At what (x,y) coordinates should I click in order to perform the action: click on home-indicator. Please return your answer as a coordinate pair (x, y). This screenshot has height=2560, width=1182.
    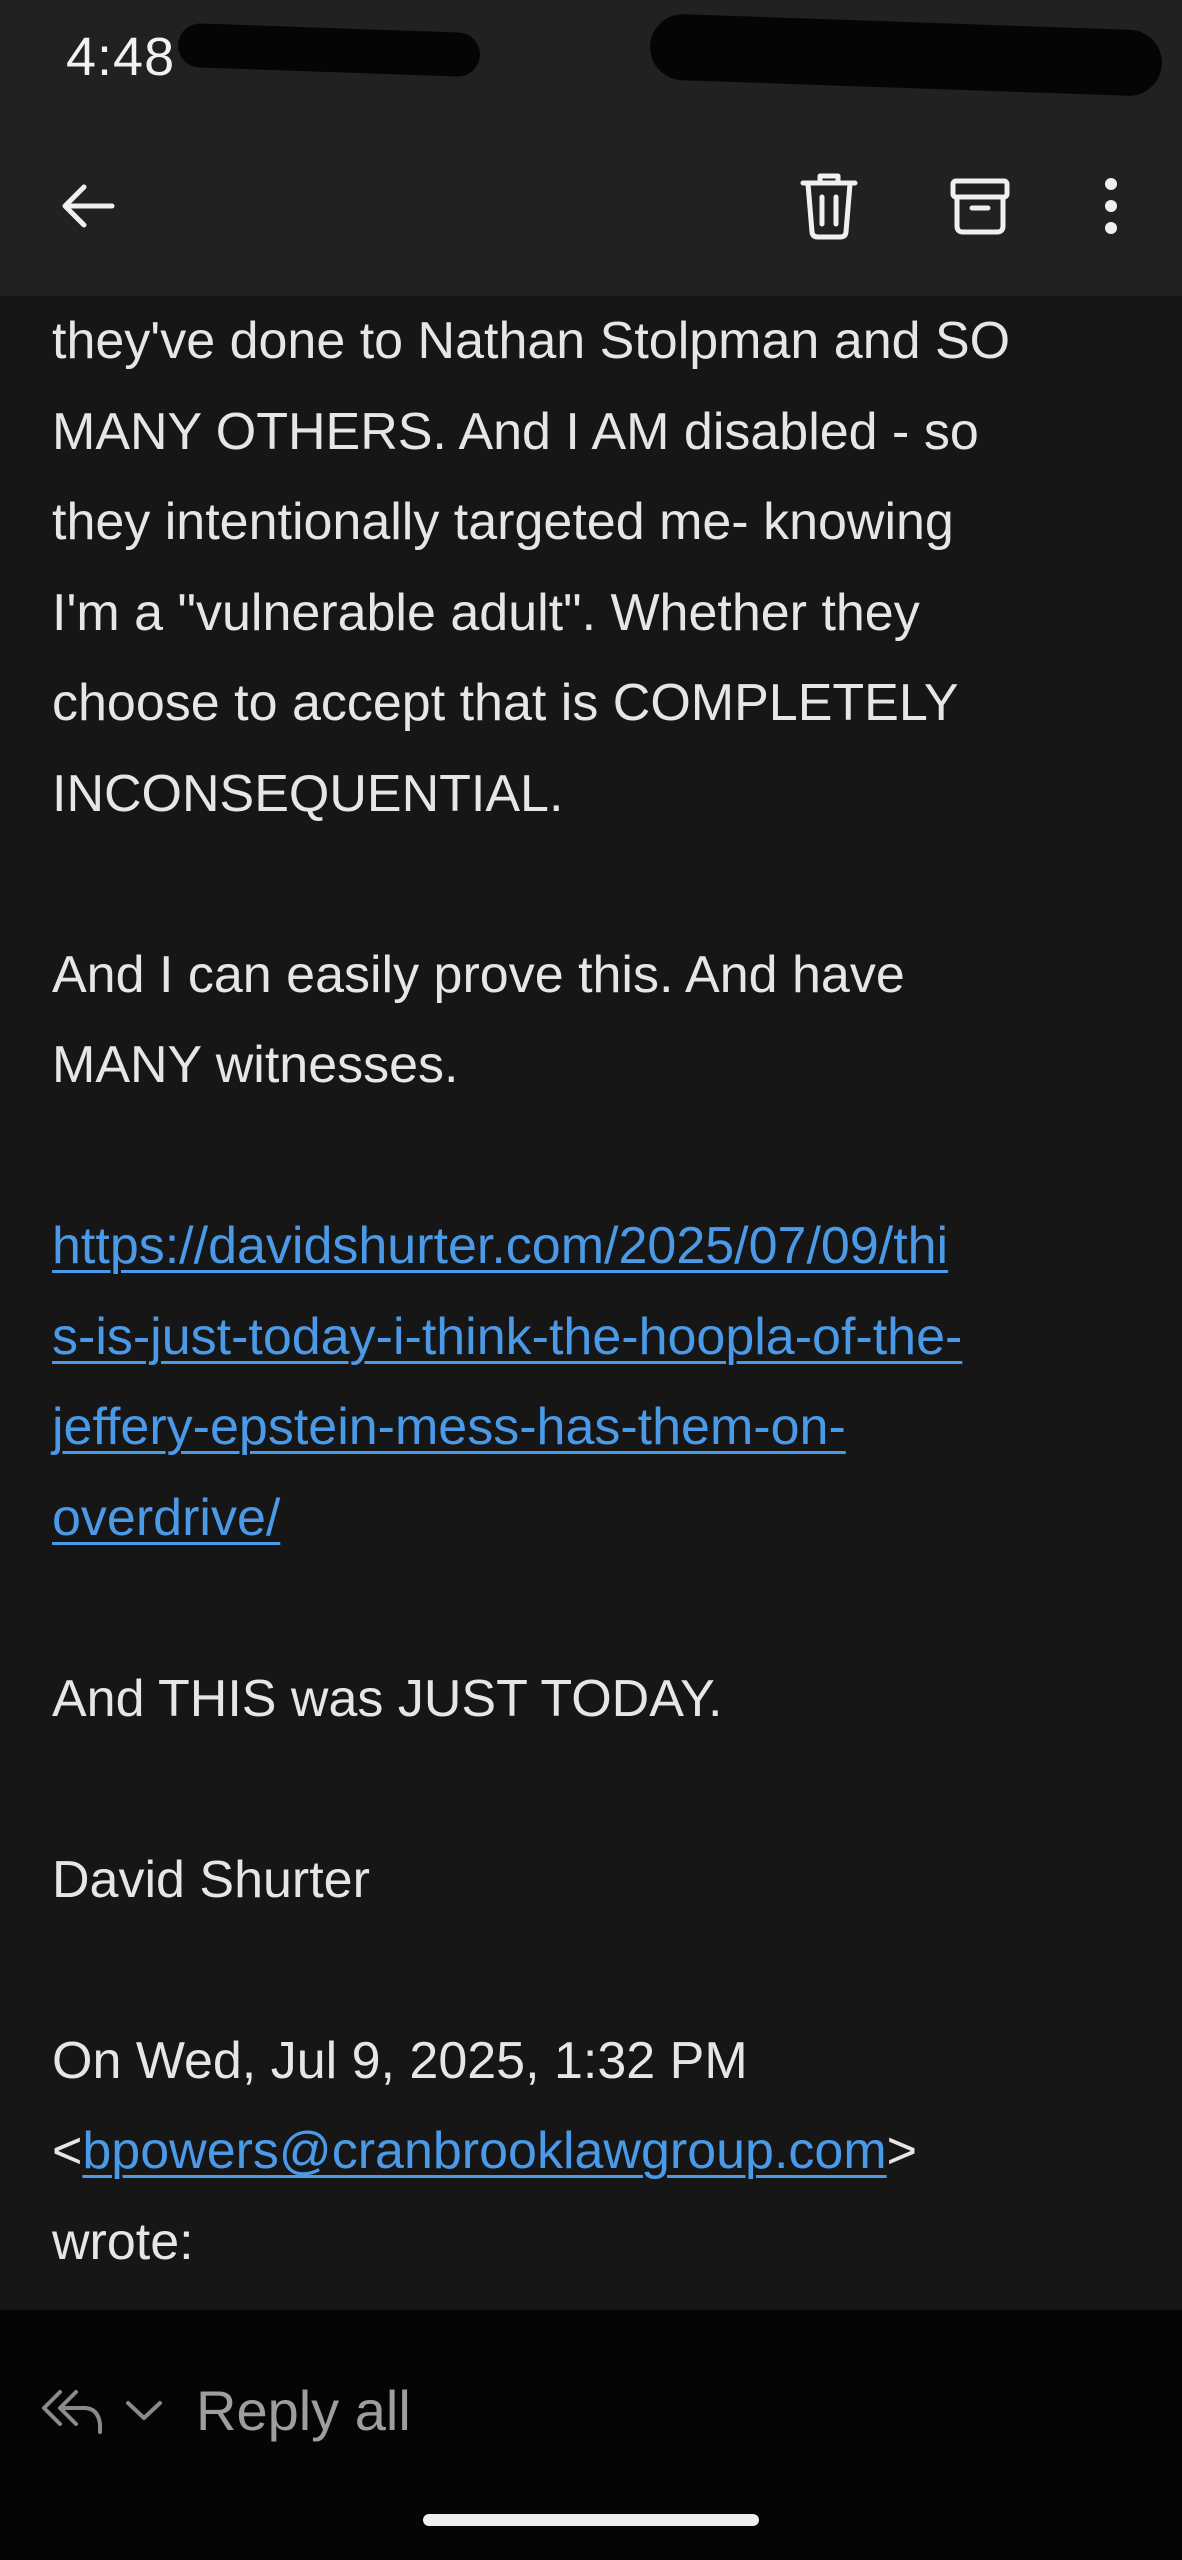
    Looking at the image, I should click on (591, 2520).